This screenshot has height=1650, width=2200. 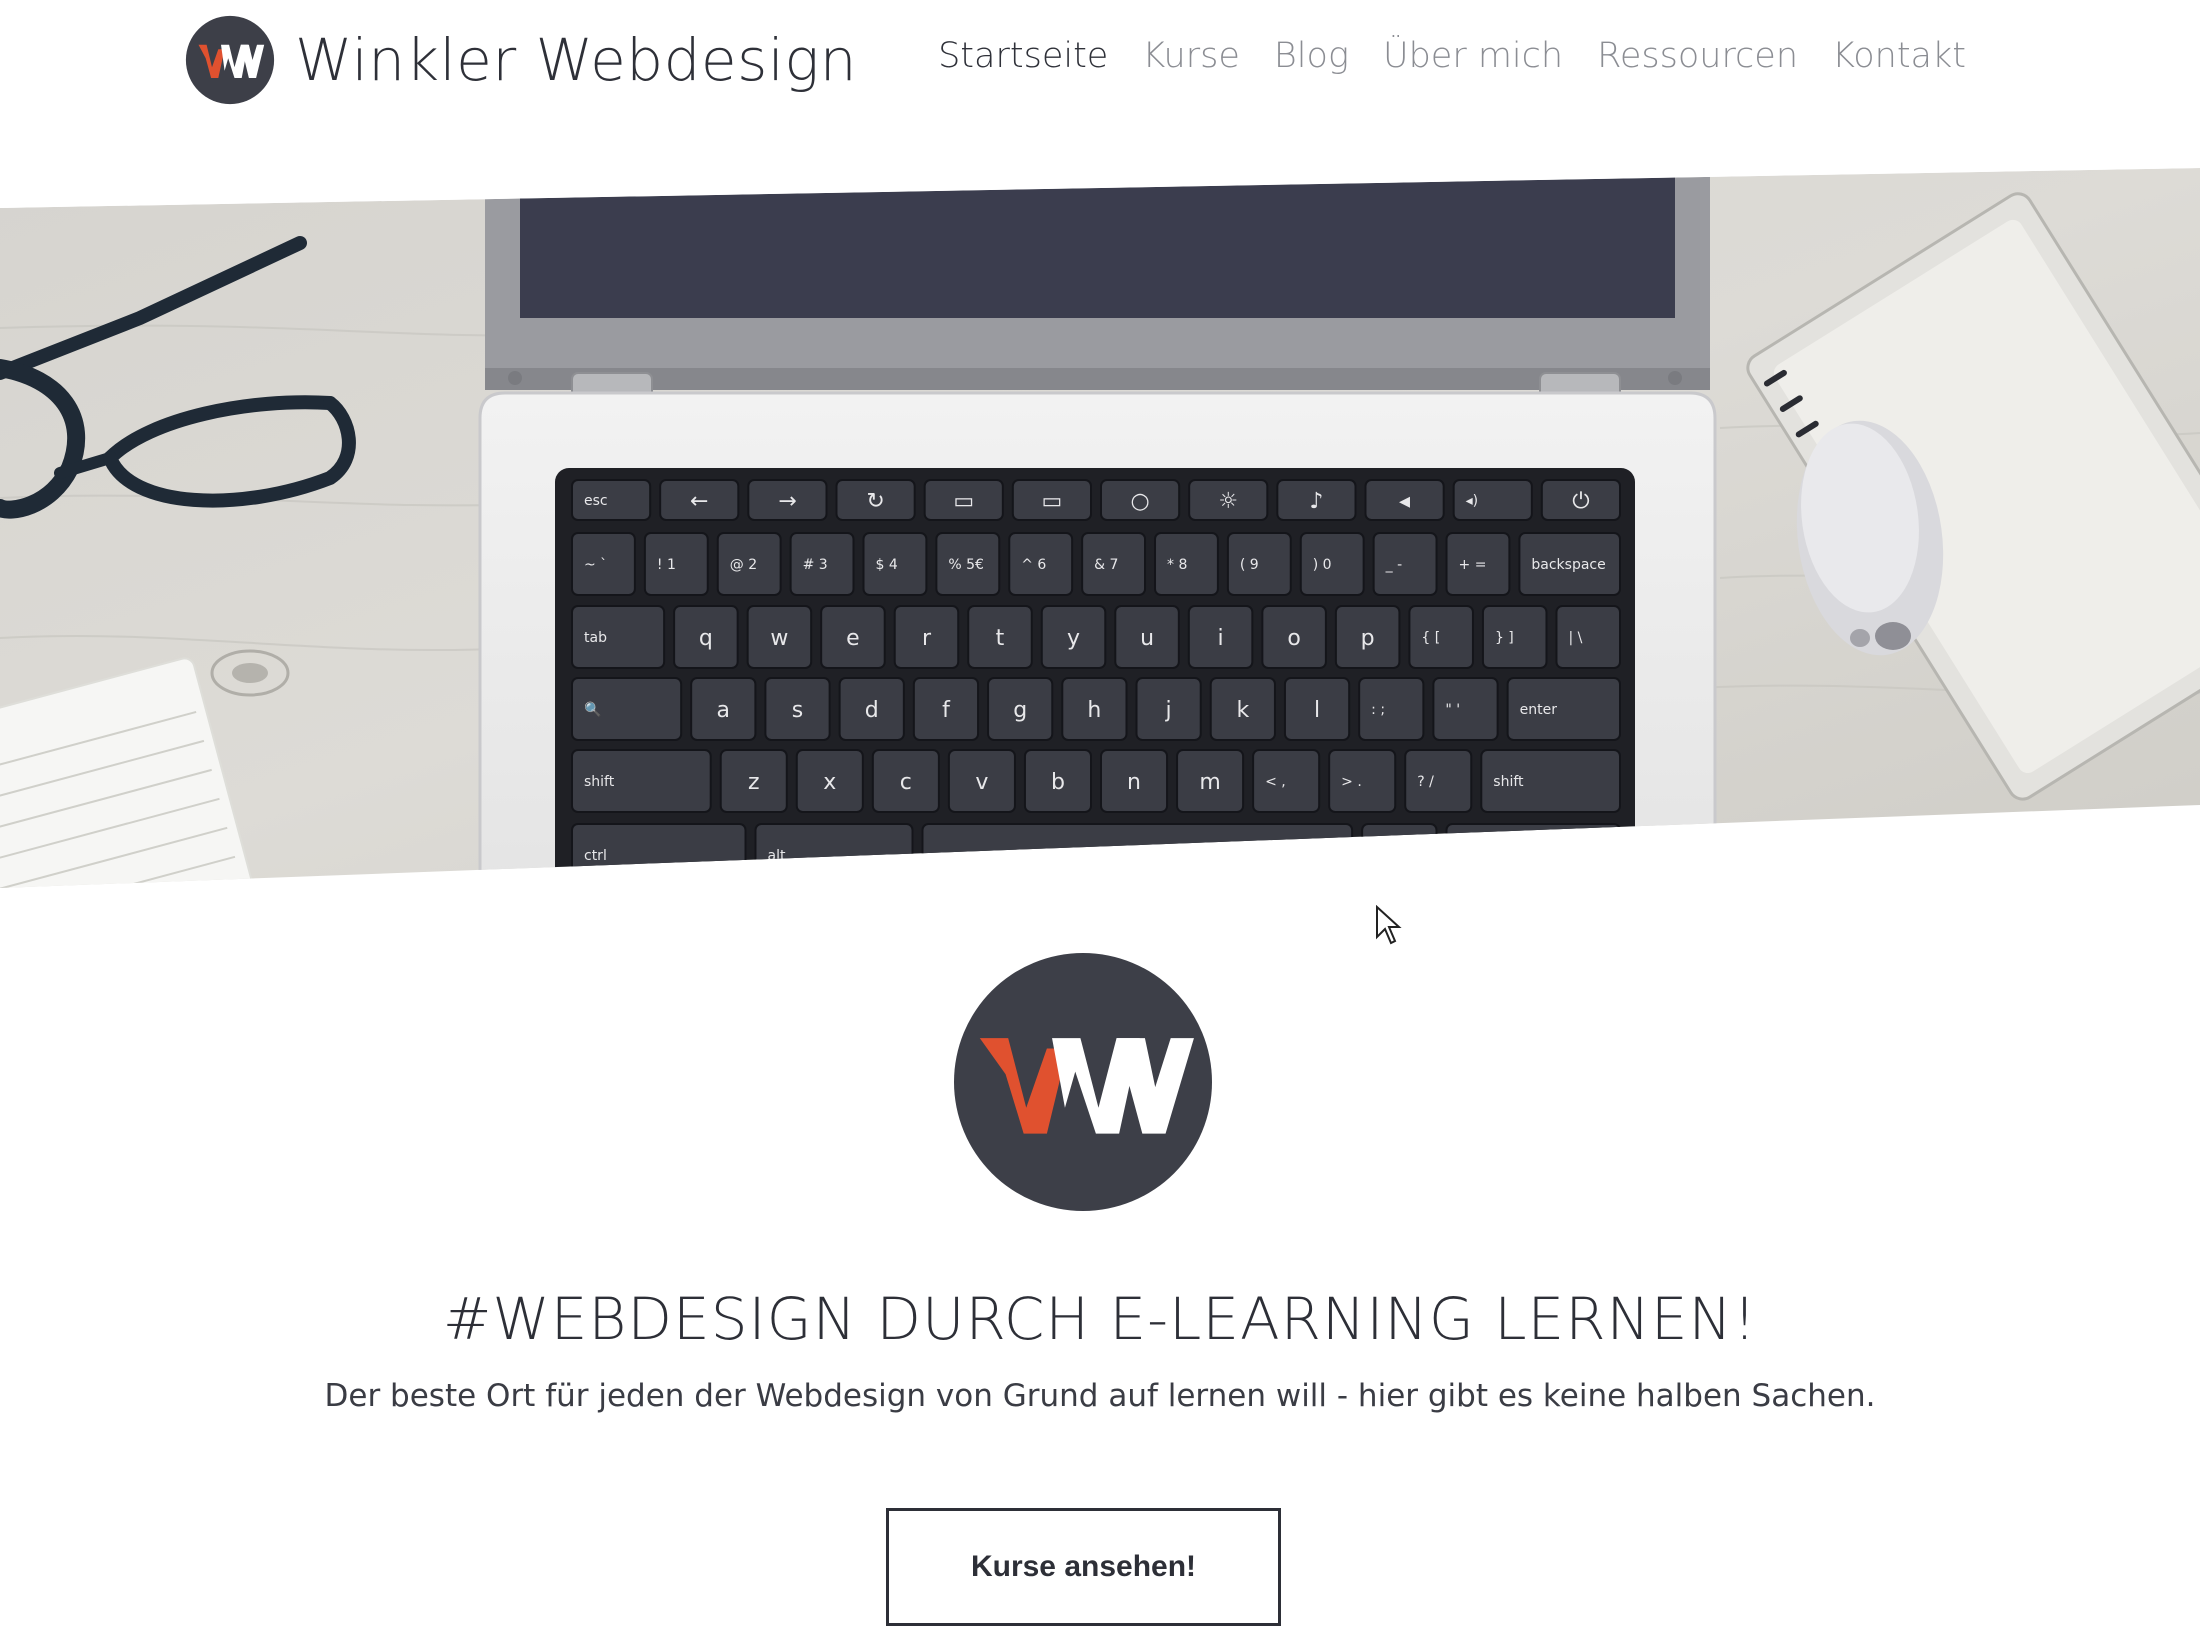 I want to click on keyboard-key-label: j, so click(x=1168, y=710).